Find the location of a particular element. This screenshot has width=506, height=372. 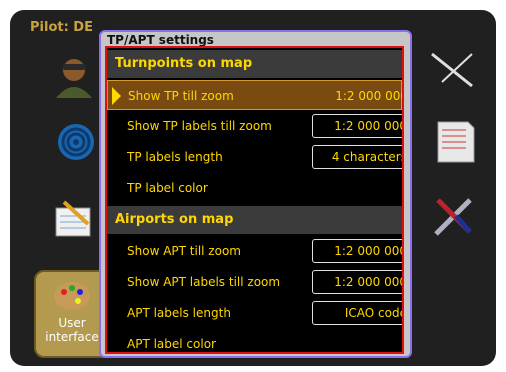

setting-label: TP labels length is located at coordinates (175, 157).